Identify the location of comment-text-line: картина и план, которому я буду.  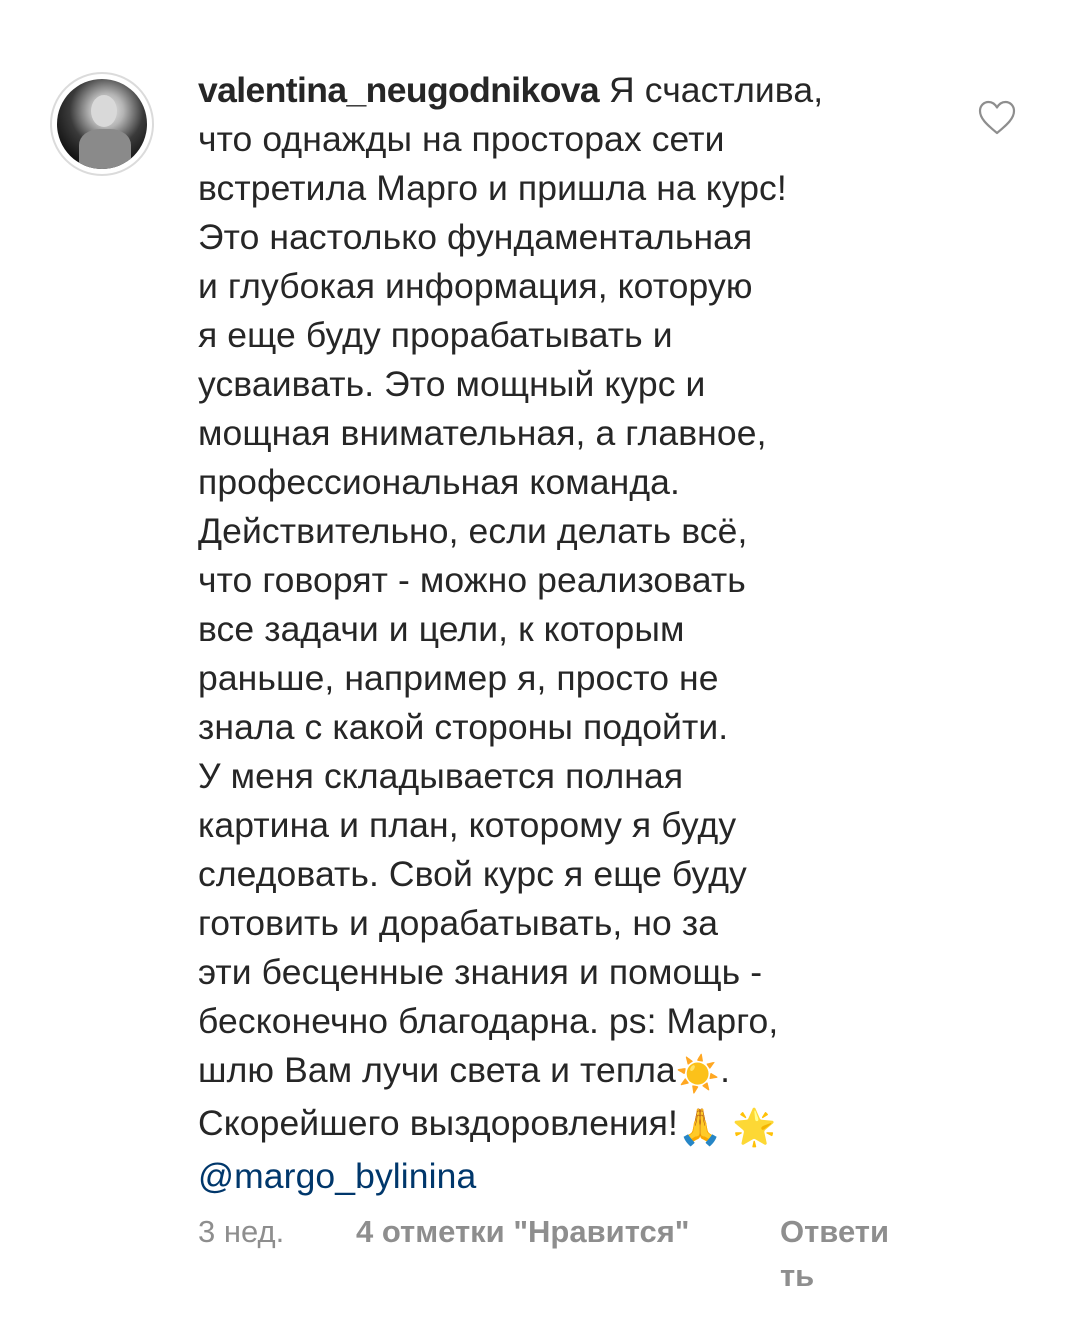
(467, 825).